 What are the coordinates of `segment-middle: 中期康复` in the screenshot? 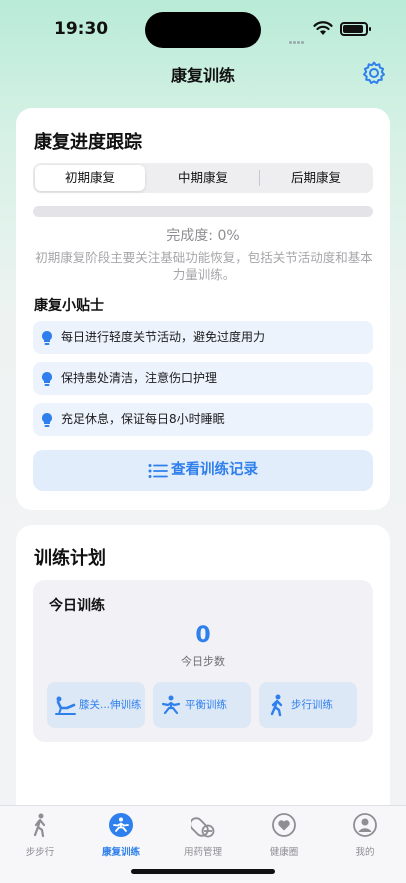 It's located at (203, 178).